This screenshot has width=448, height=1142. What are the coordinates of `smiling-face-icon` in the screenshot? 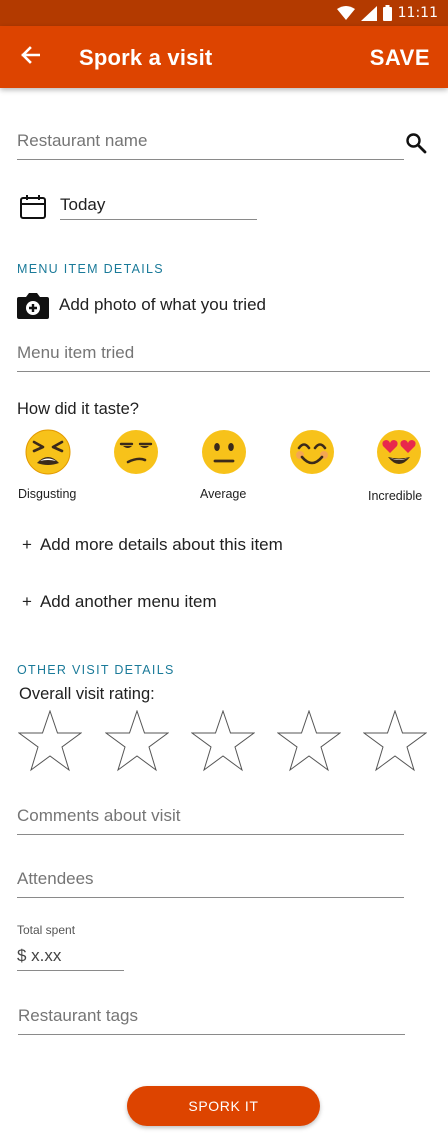 It's located at (312, 452).